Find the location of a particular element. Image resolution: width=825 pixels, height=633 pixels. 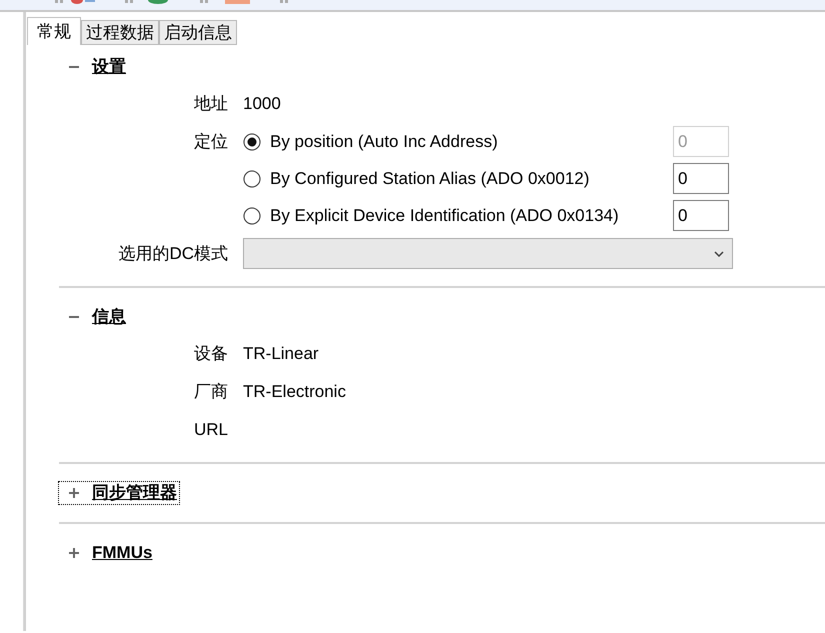

field-label: 设备 is located at coordinates (211, 354).